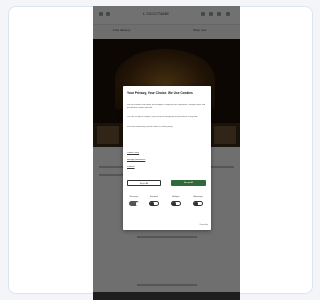 This screenshot has height=300, width=320. I want to click on functional-toggle, so click(154, 203).